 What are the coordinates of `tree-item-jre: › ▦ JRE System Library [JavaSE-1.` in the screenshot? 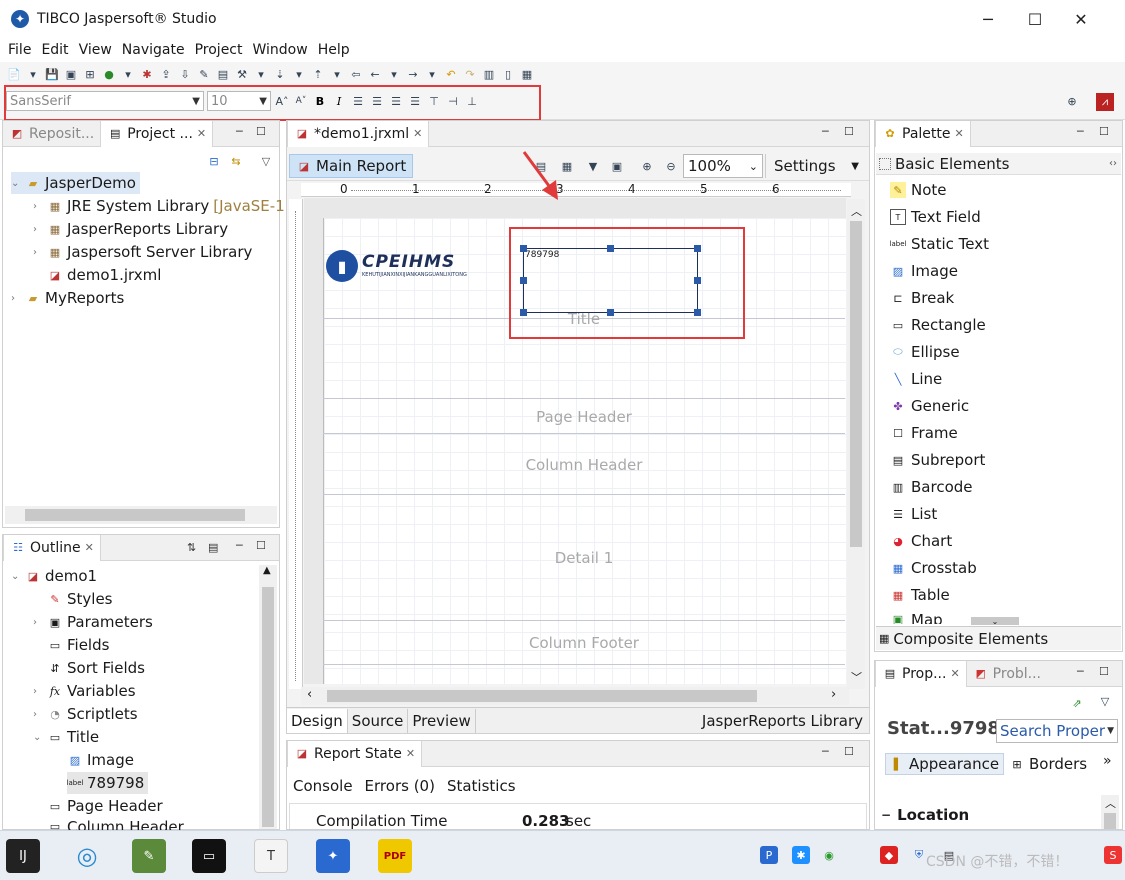 It's located at (161, 206).